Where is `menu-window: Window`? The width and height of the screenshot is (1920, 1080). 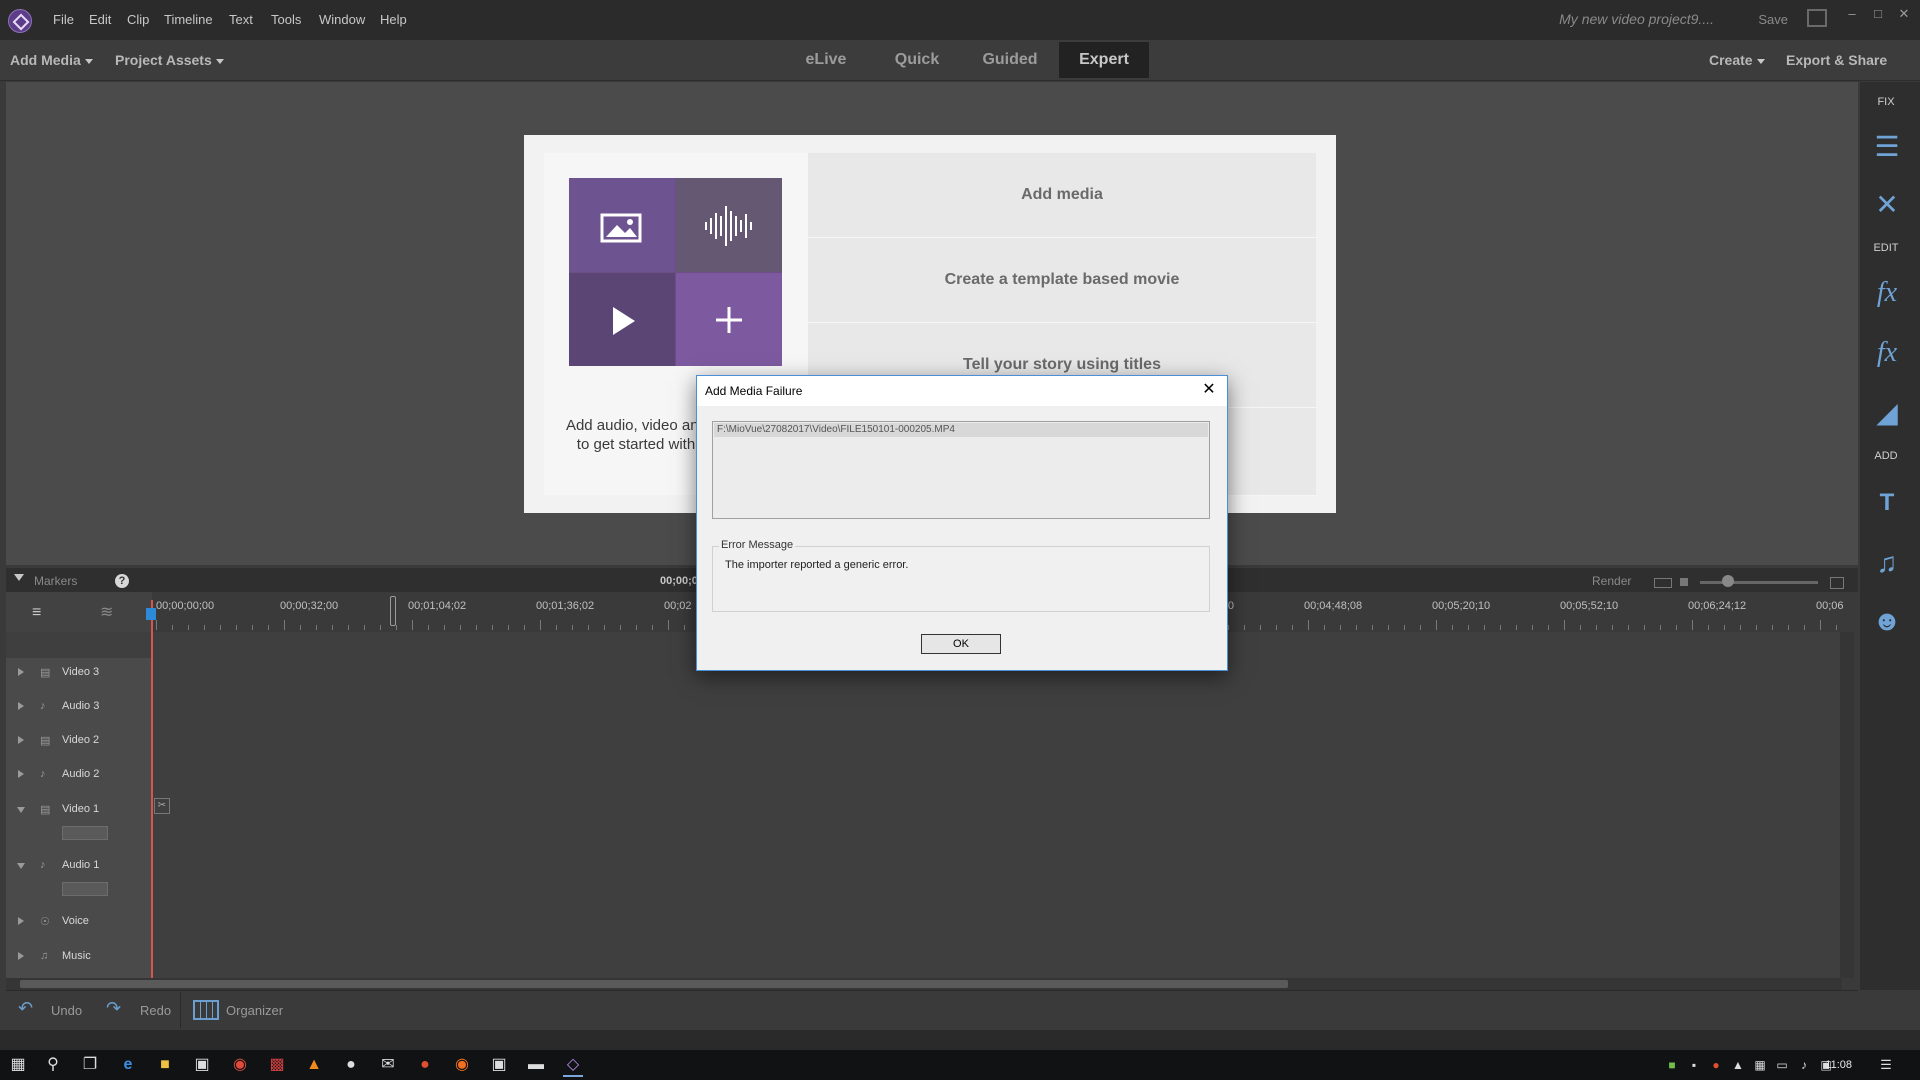
menu-window: Window is located at coordinates (342, 19).